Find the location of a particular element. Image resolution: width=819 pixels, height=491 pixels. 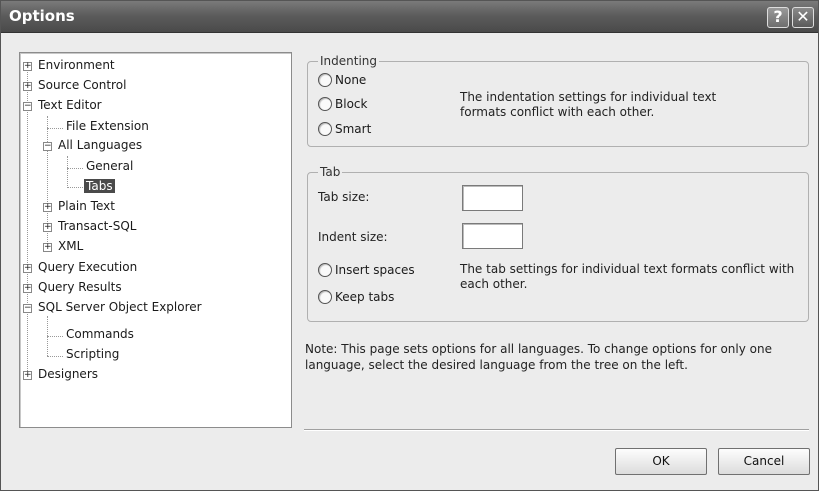

tree-item-label: Source Control is located at coordinates (82, 85).